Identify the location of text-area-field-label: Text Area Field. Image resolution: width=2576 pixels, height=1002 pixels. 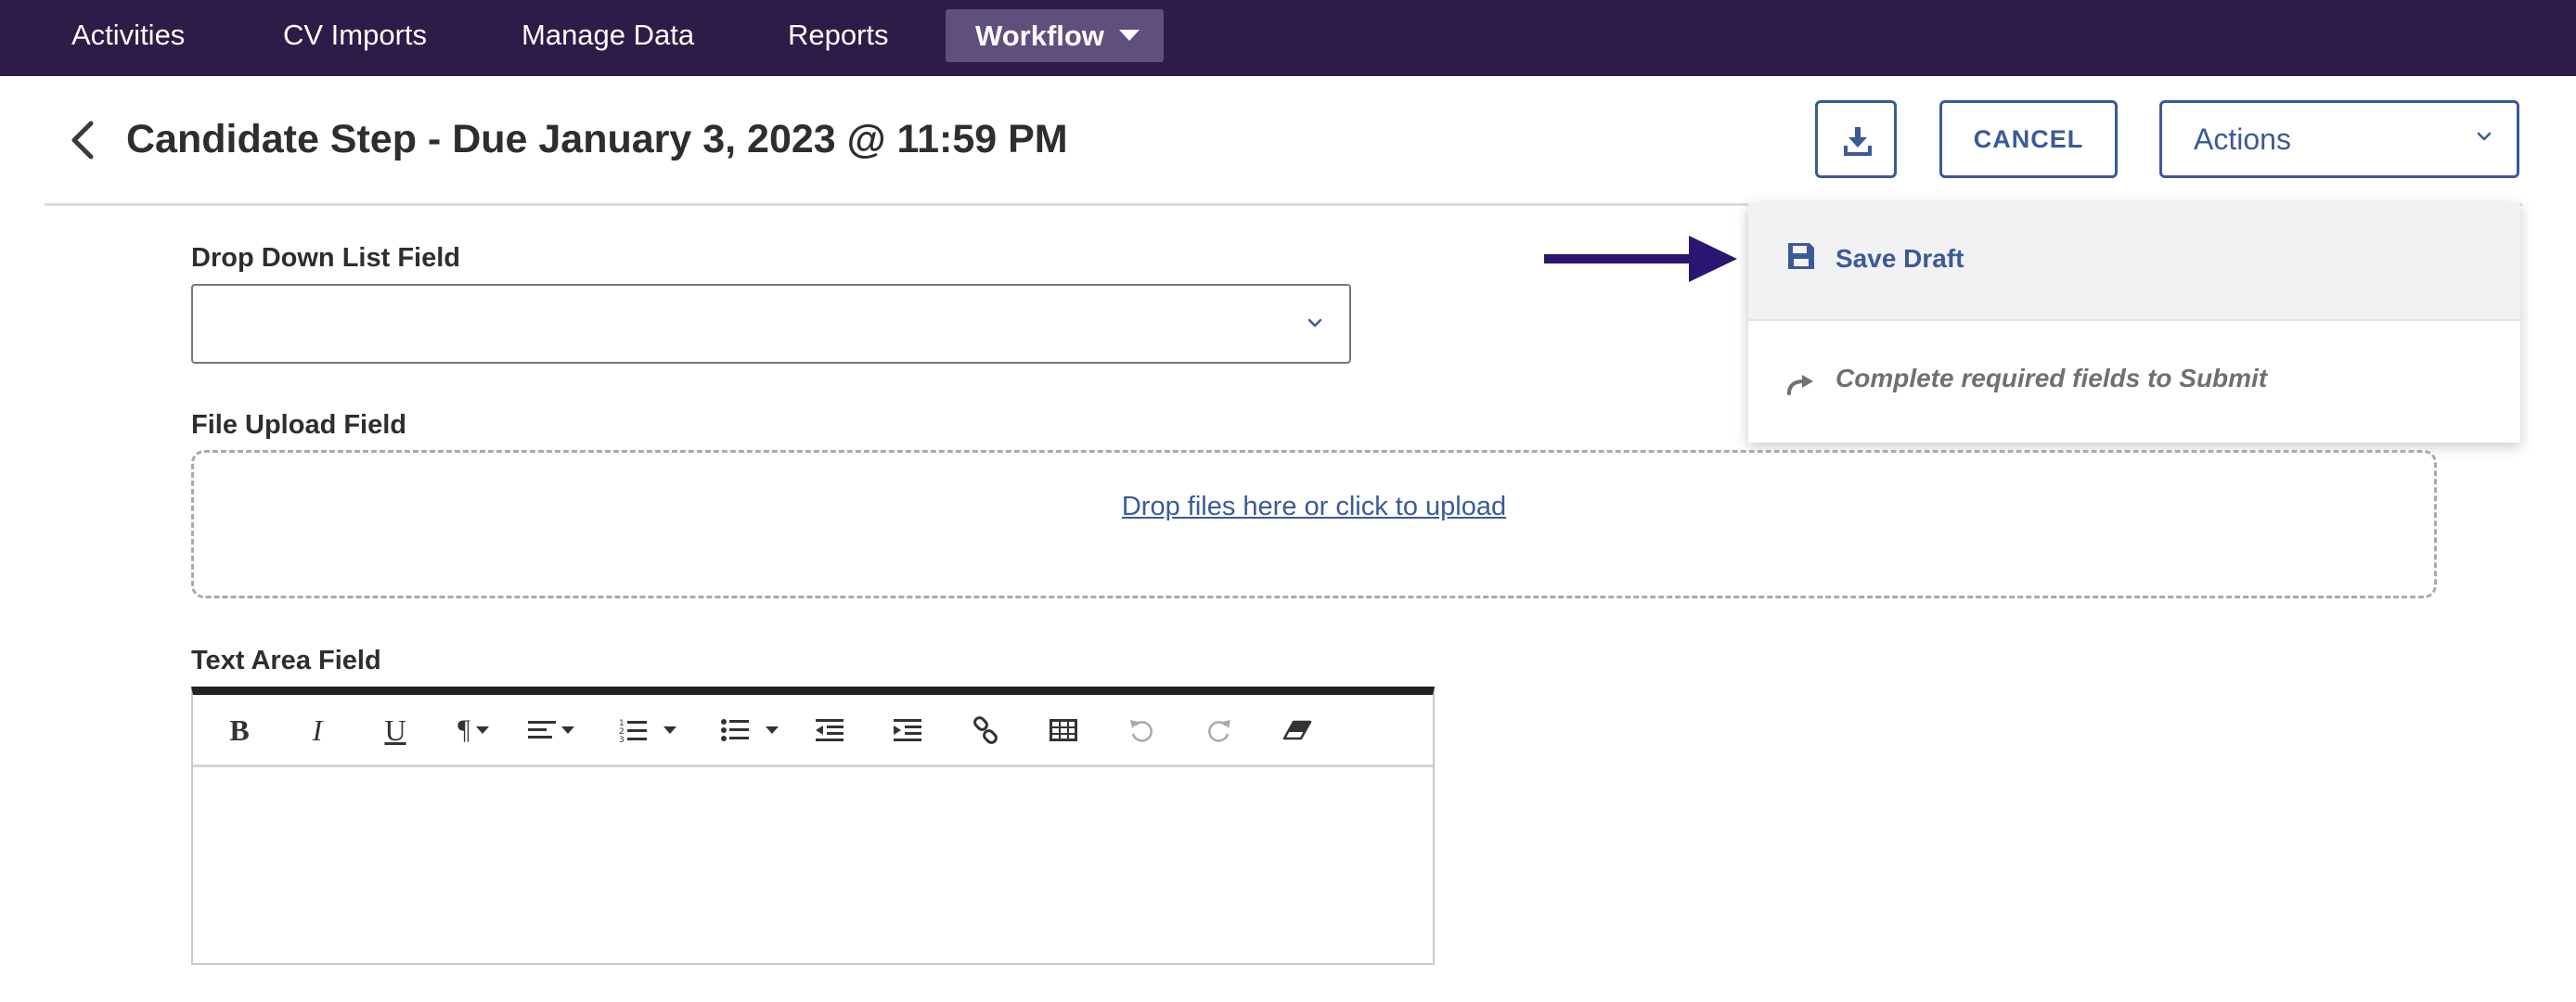
(286, 661).